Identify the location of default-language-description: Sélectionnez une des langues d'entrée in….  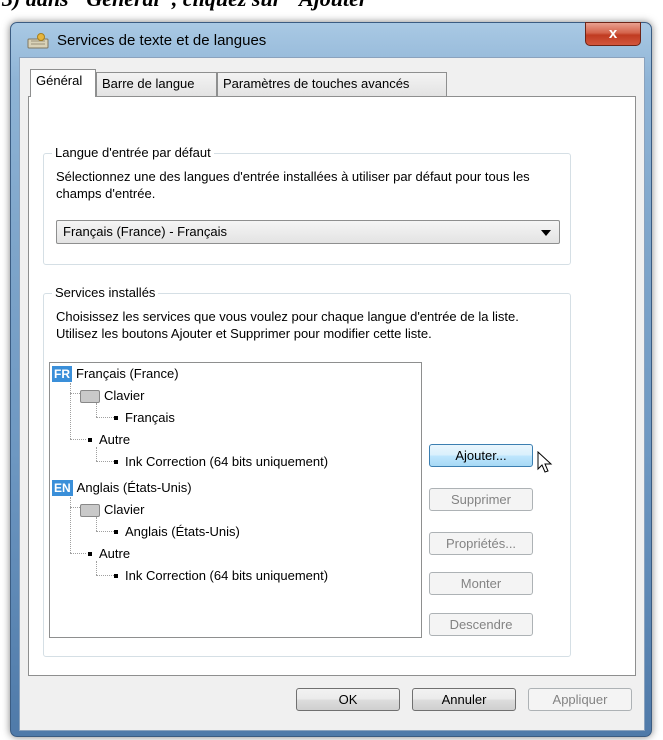
(293, 185).